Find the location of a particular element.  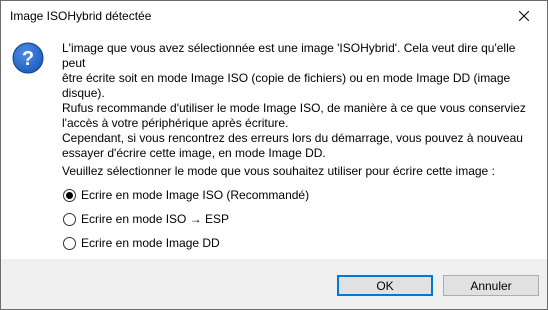

radio-option-iso: Ecrire en mode Image ISO (Recommandé) is located at coordinates (186, 195).